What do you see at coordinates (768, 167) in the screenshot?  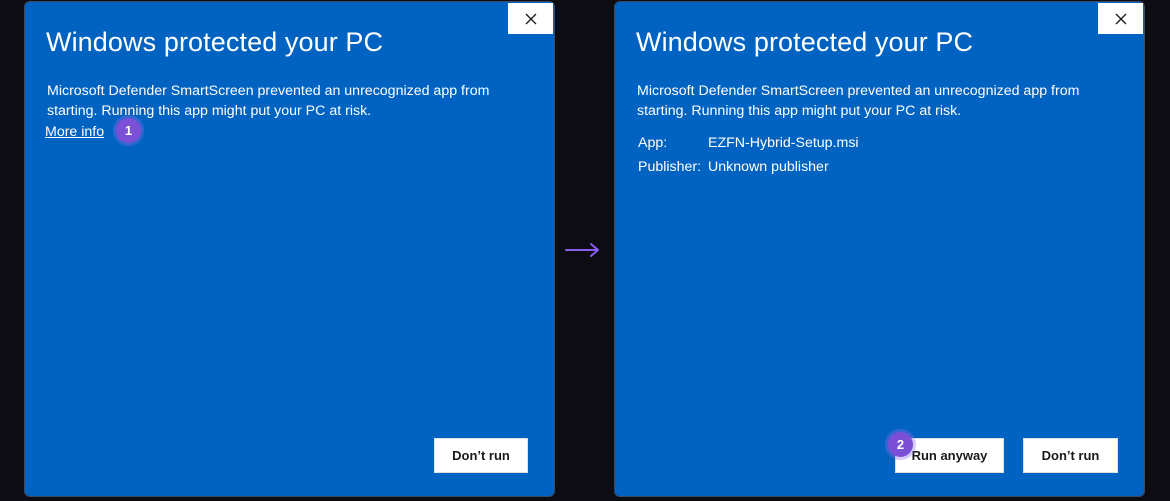 I see `publisher-name: Unknown publisher` at bounding box center [768, 167].